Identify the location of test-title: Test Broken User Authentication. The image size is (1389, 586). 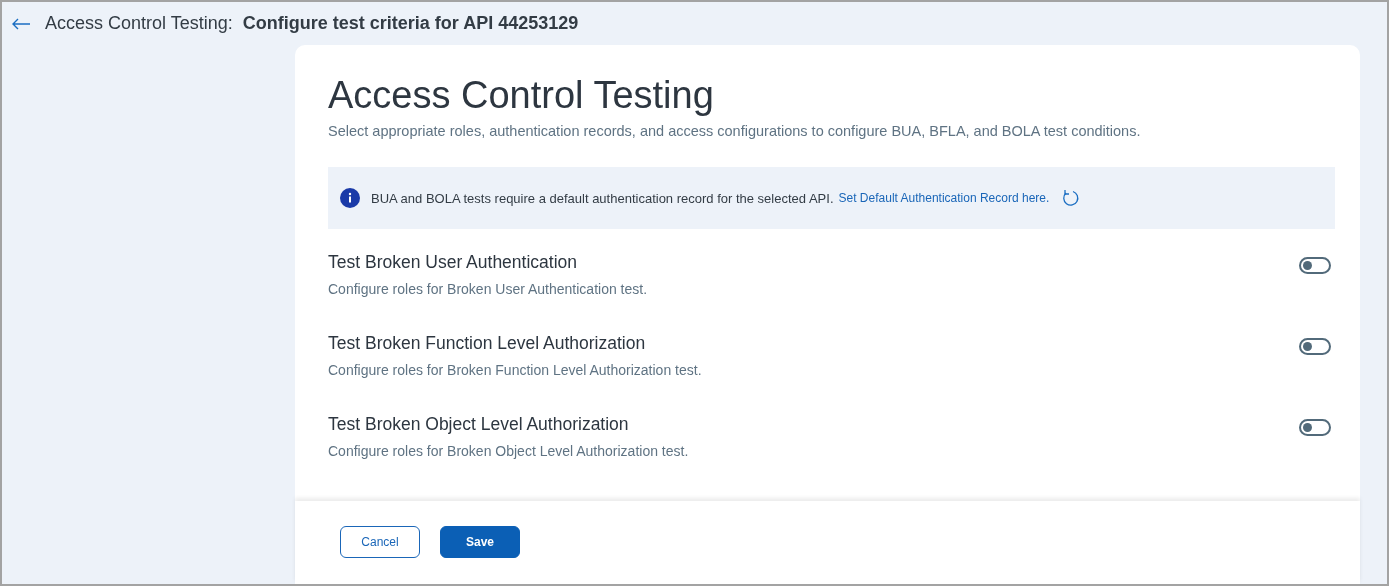
(453, 262).